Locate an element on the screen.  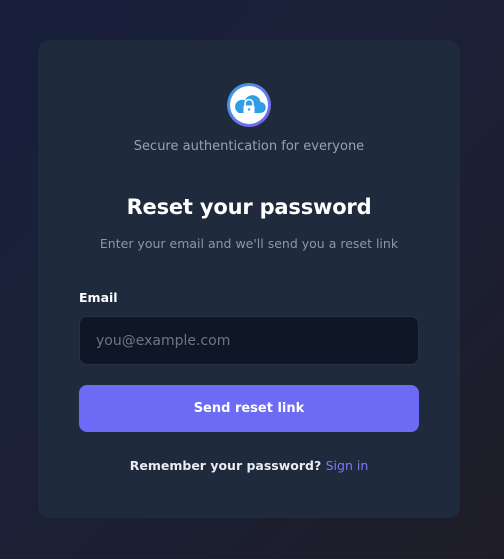
email-label: Email is located at coordinates (98, 297).